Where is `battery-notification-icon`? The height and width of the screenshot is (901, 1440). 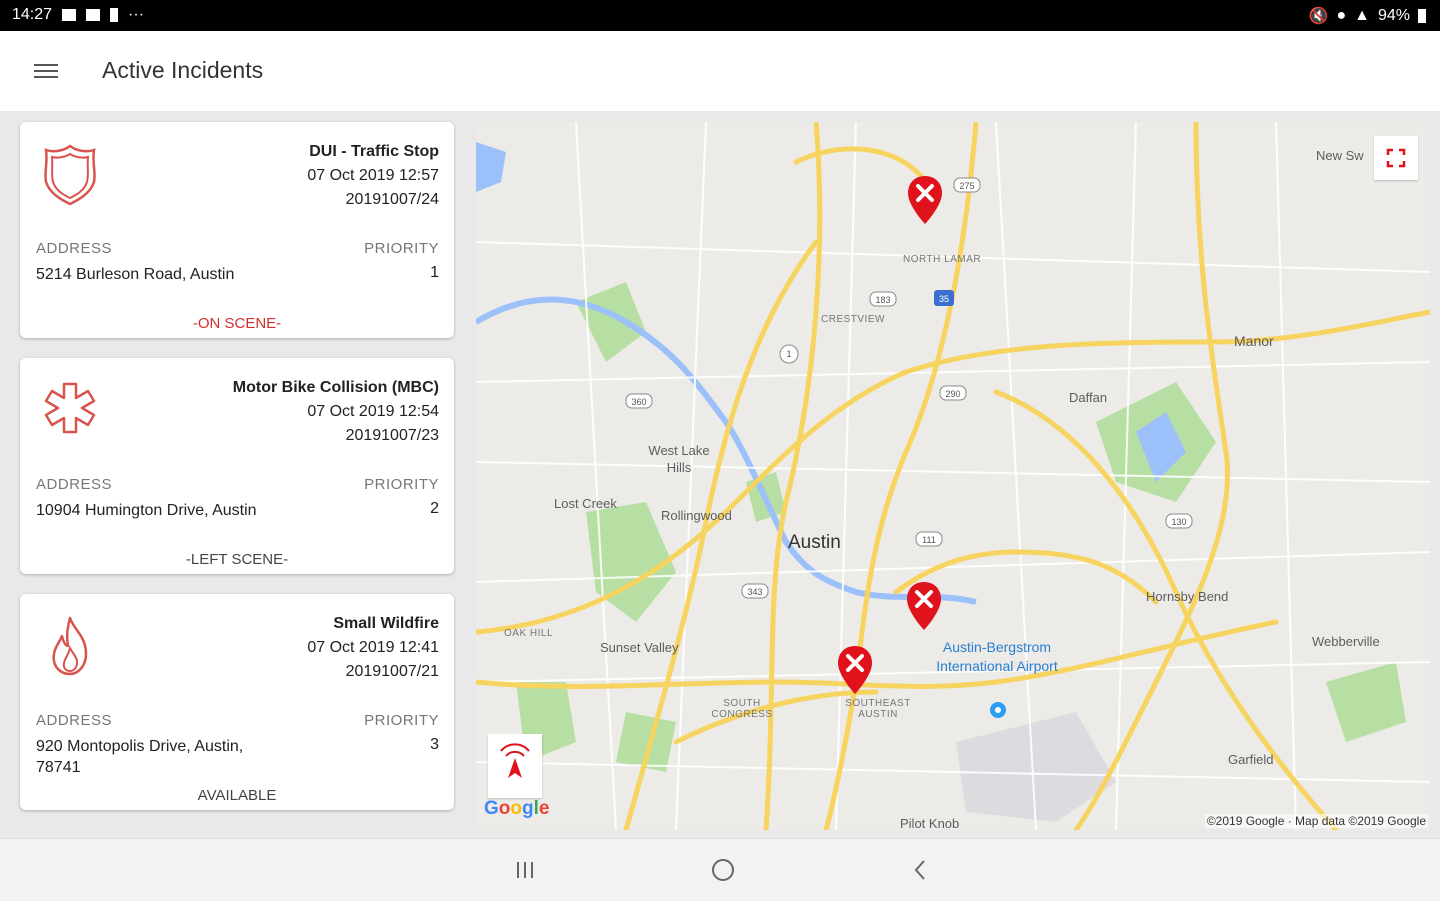 battery-notification-icon is located at coordinates (114, 15).